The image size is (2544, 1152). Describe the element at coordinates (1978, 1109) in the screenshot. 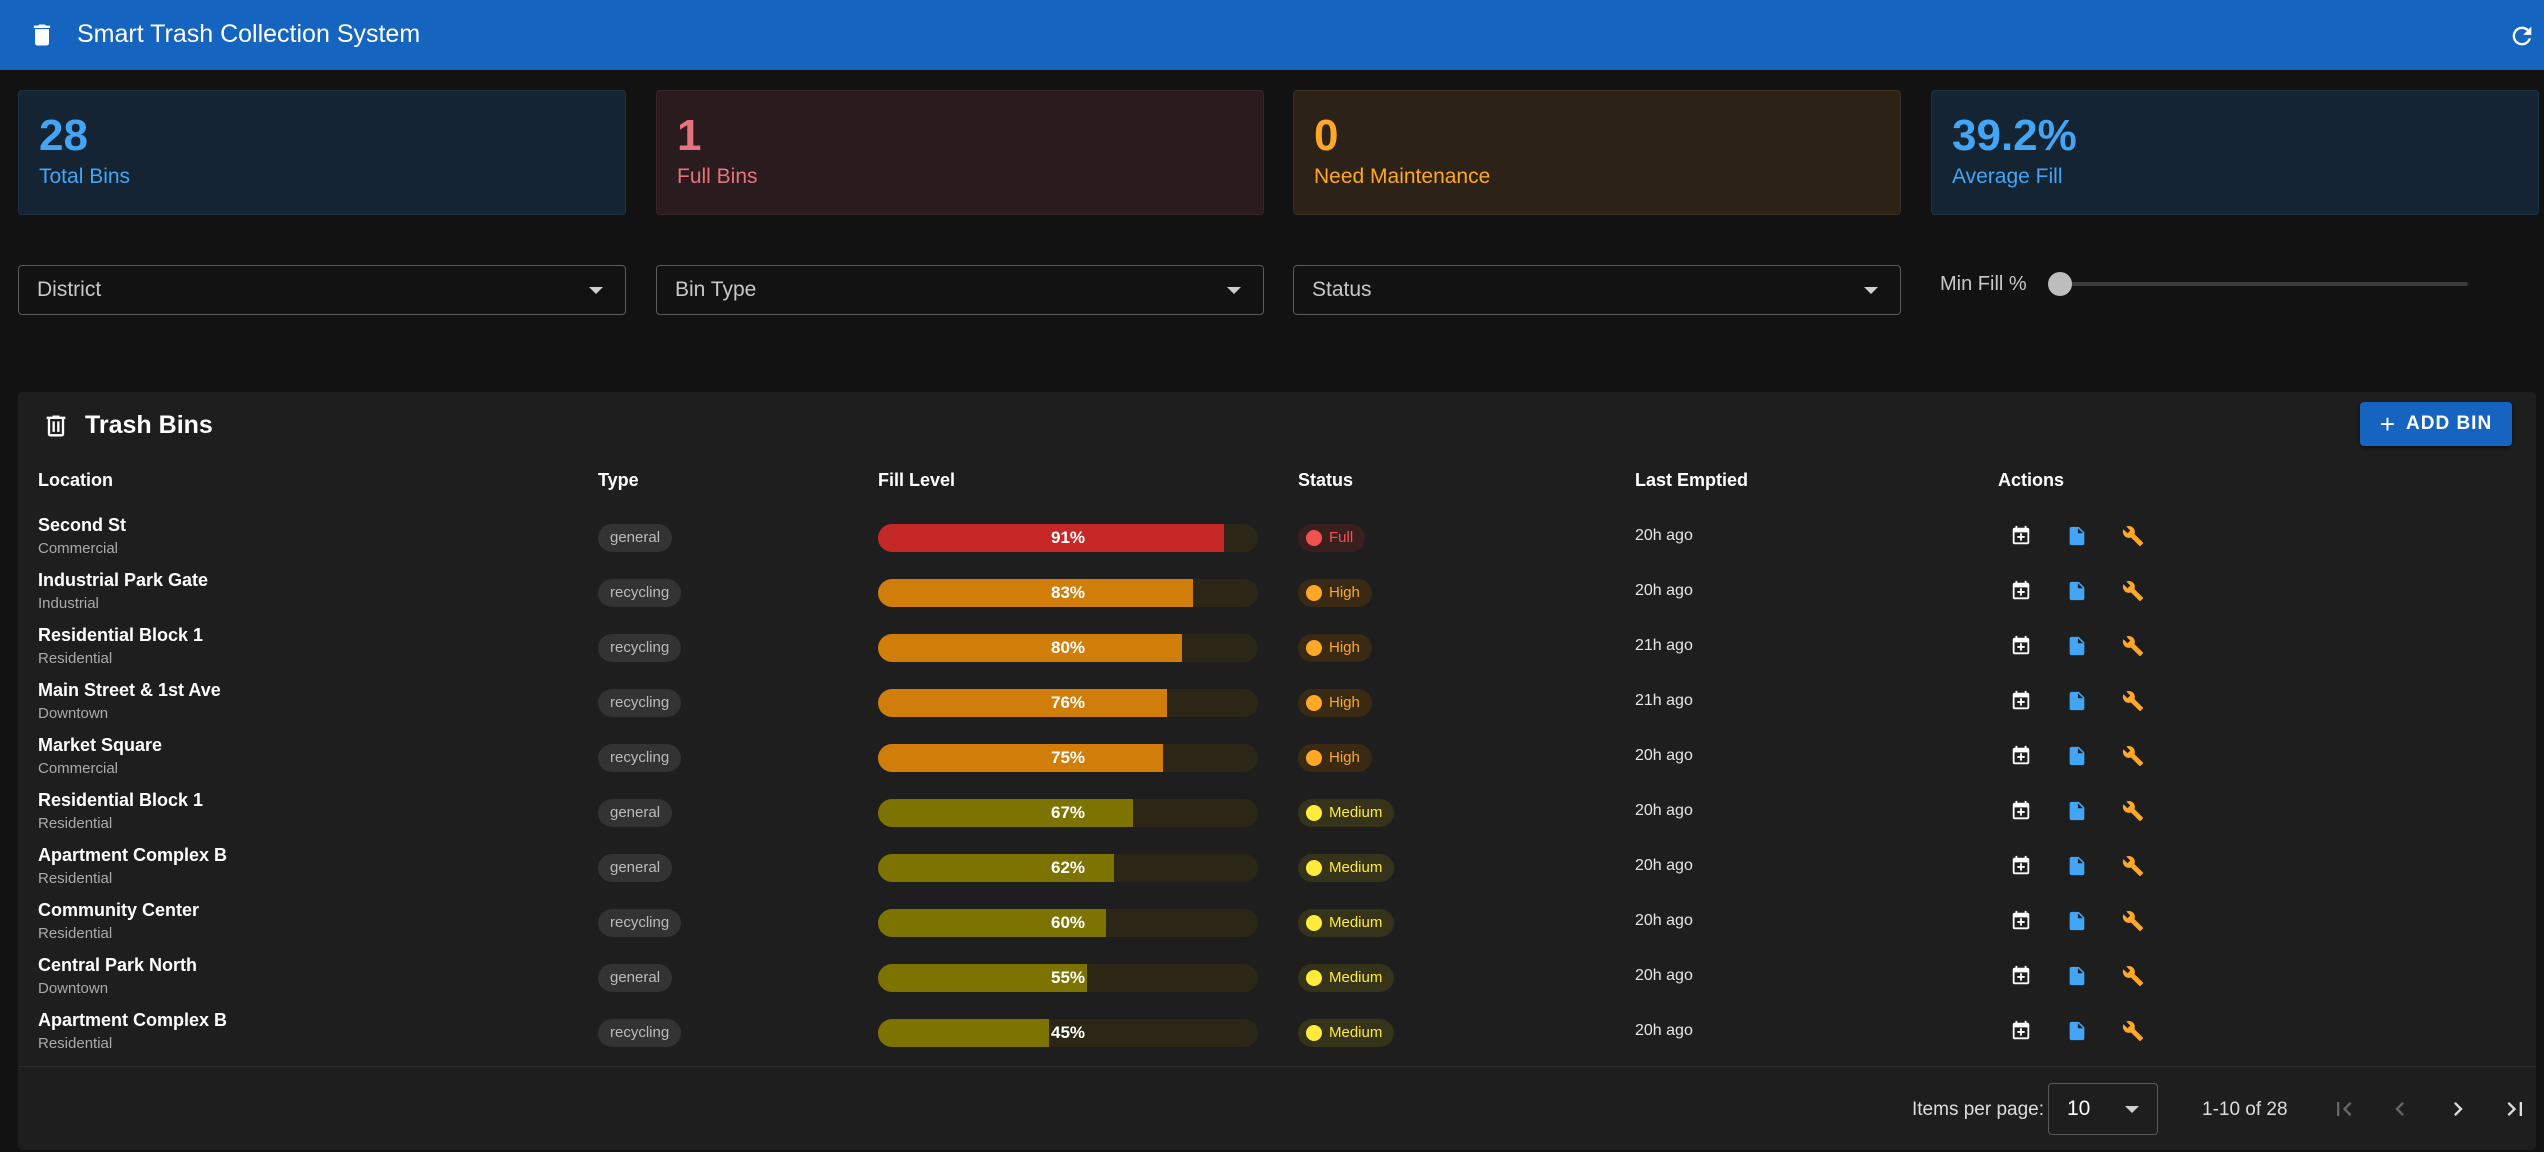

I see `items-per-page-label: Items per page:` at that location.